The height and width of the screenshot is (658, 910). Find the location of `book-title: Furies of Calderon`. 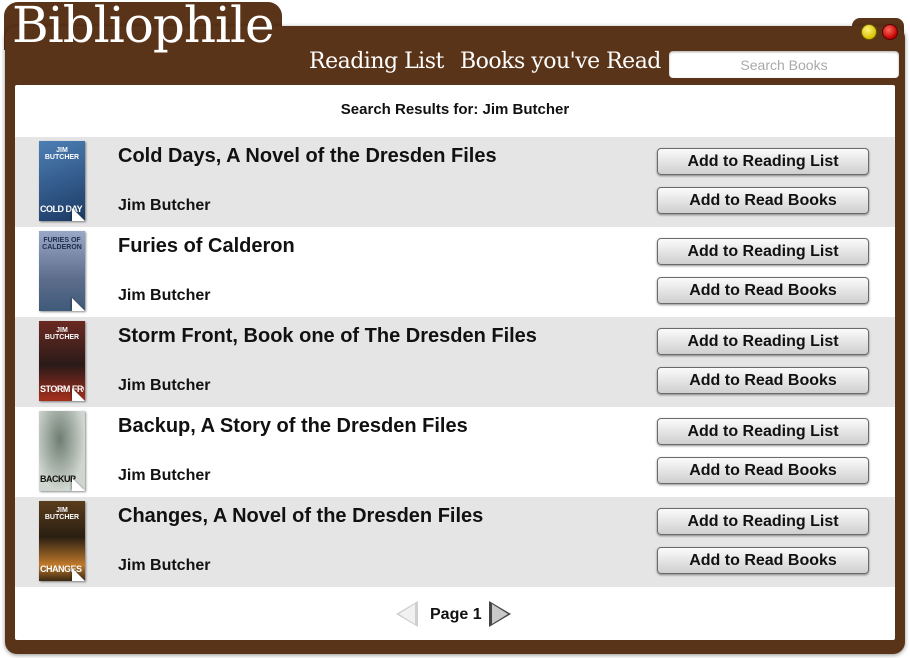

book-title: Furies of Calderon is located at coordinates (206, 246).